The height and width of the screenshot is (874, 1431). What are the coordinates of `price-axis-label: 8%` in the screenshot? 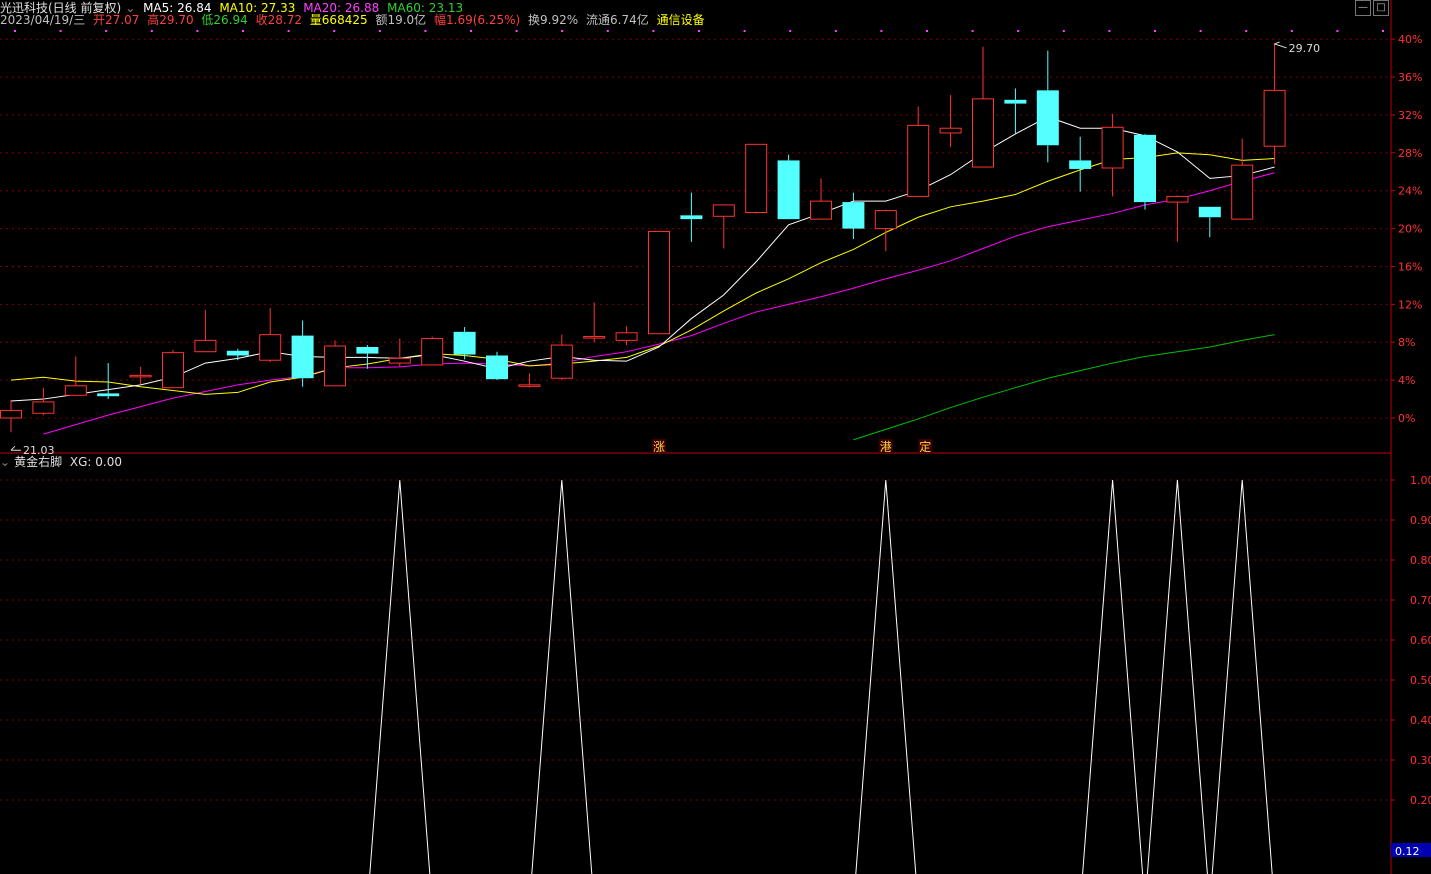 It's located at (1406, 342).